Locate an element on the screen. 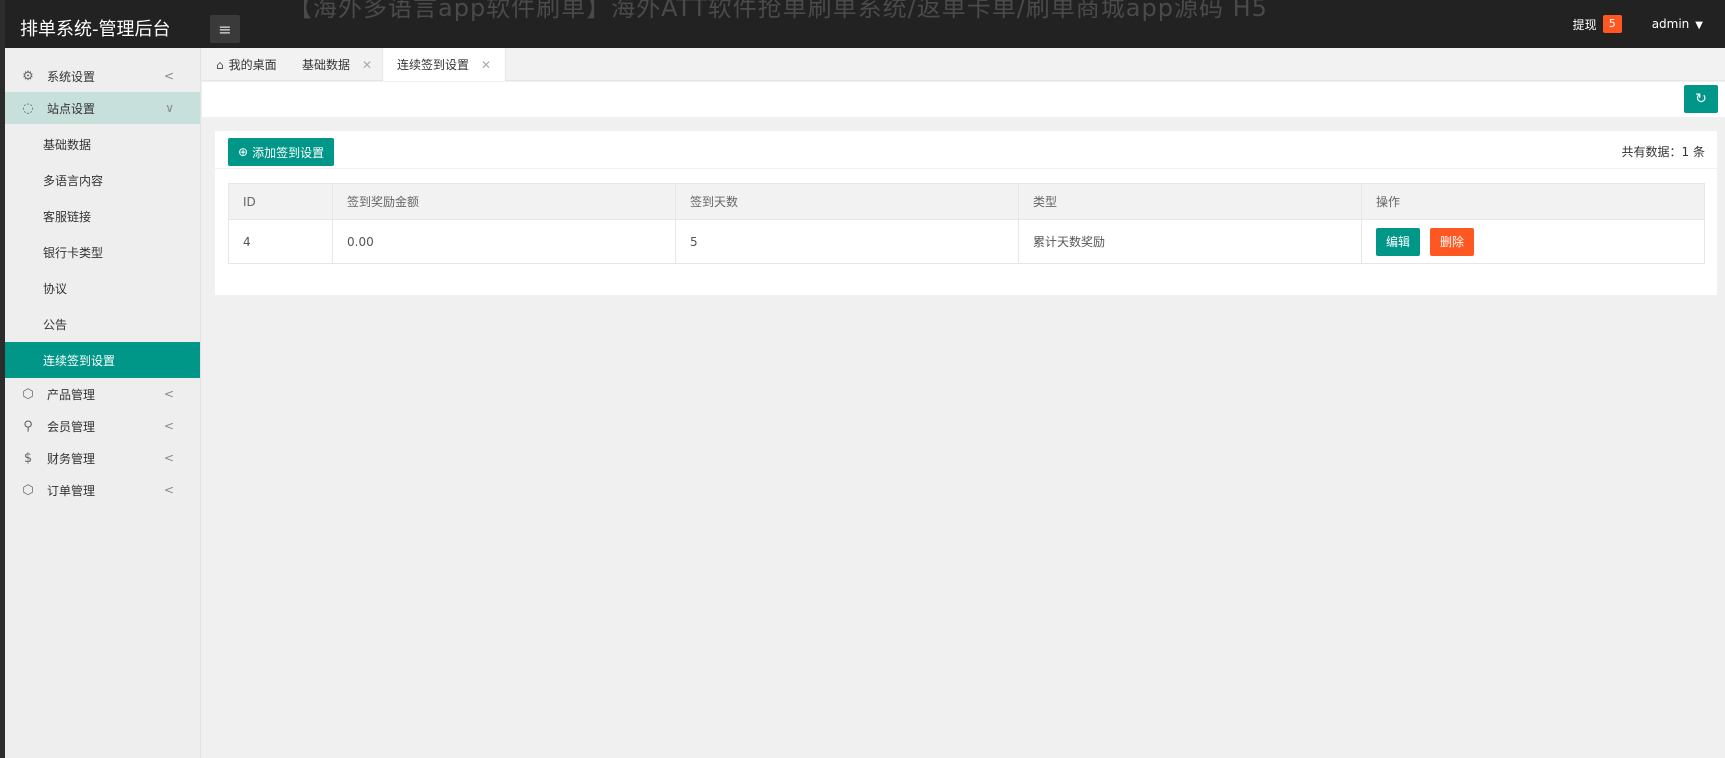 The width and height of the screenshot is (1725, 758). site-icon: ◌ is located at coordinates (28, 108).